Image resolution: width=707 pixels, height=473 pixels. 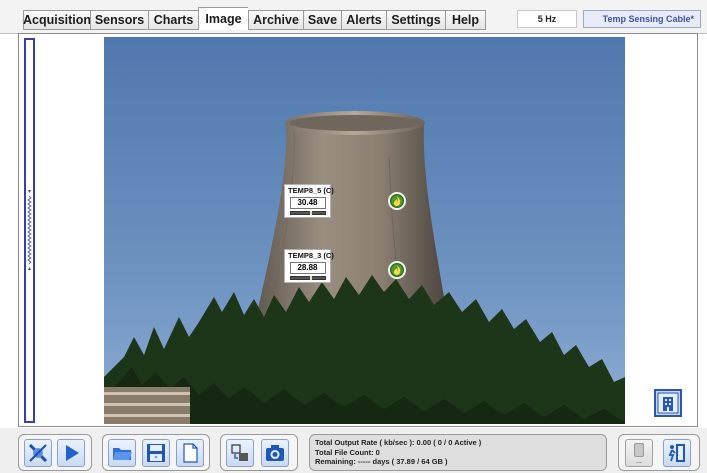 I want to click on new-document-icon, so click(x=190, y=453).